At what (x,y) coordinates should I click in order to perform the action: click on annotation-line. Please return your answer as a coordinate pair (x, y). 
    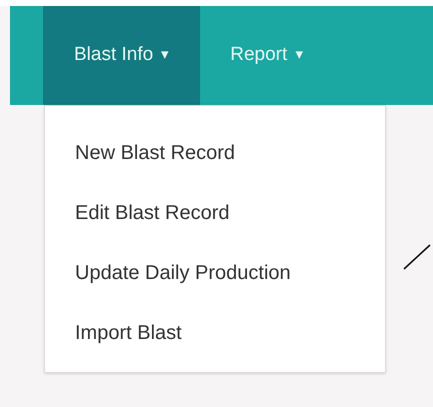
    Looking at the image, I should click on (417, 257).